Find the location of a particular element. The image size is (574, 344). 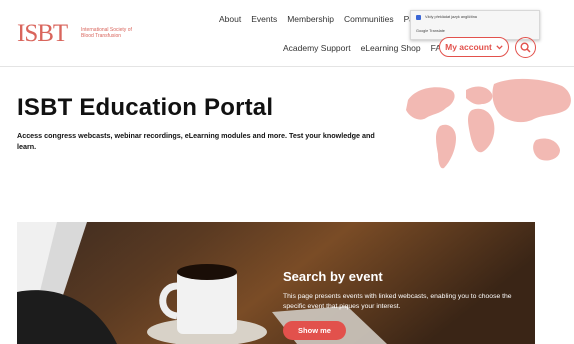

search-button is located at coordinates (525, 47).